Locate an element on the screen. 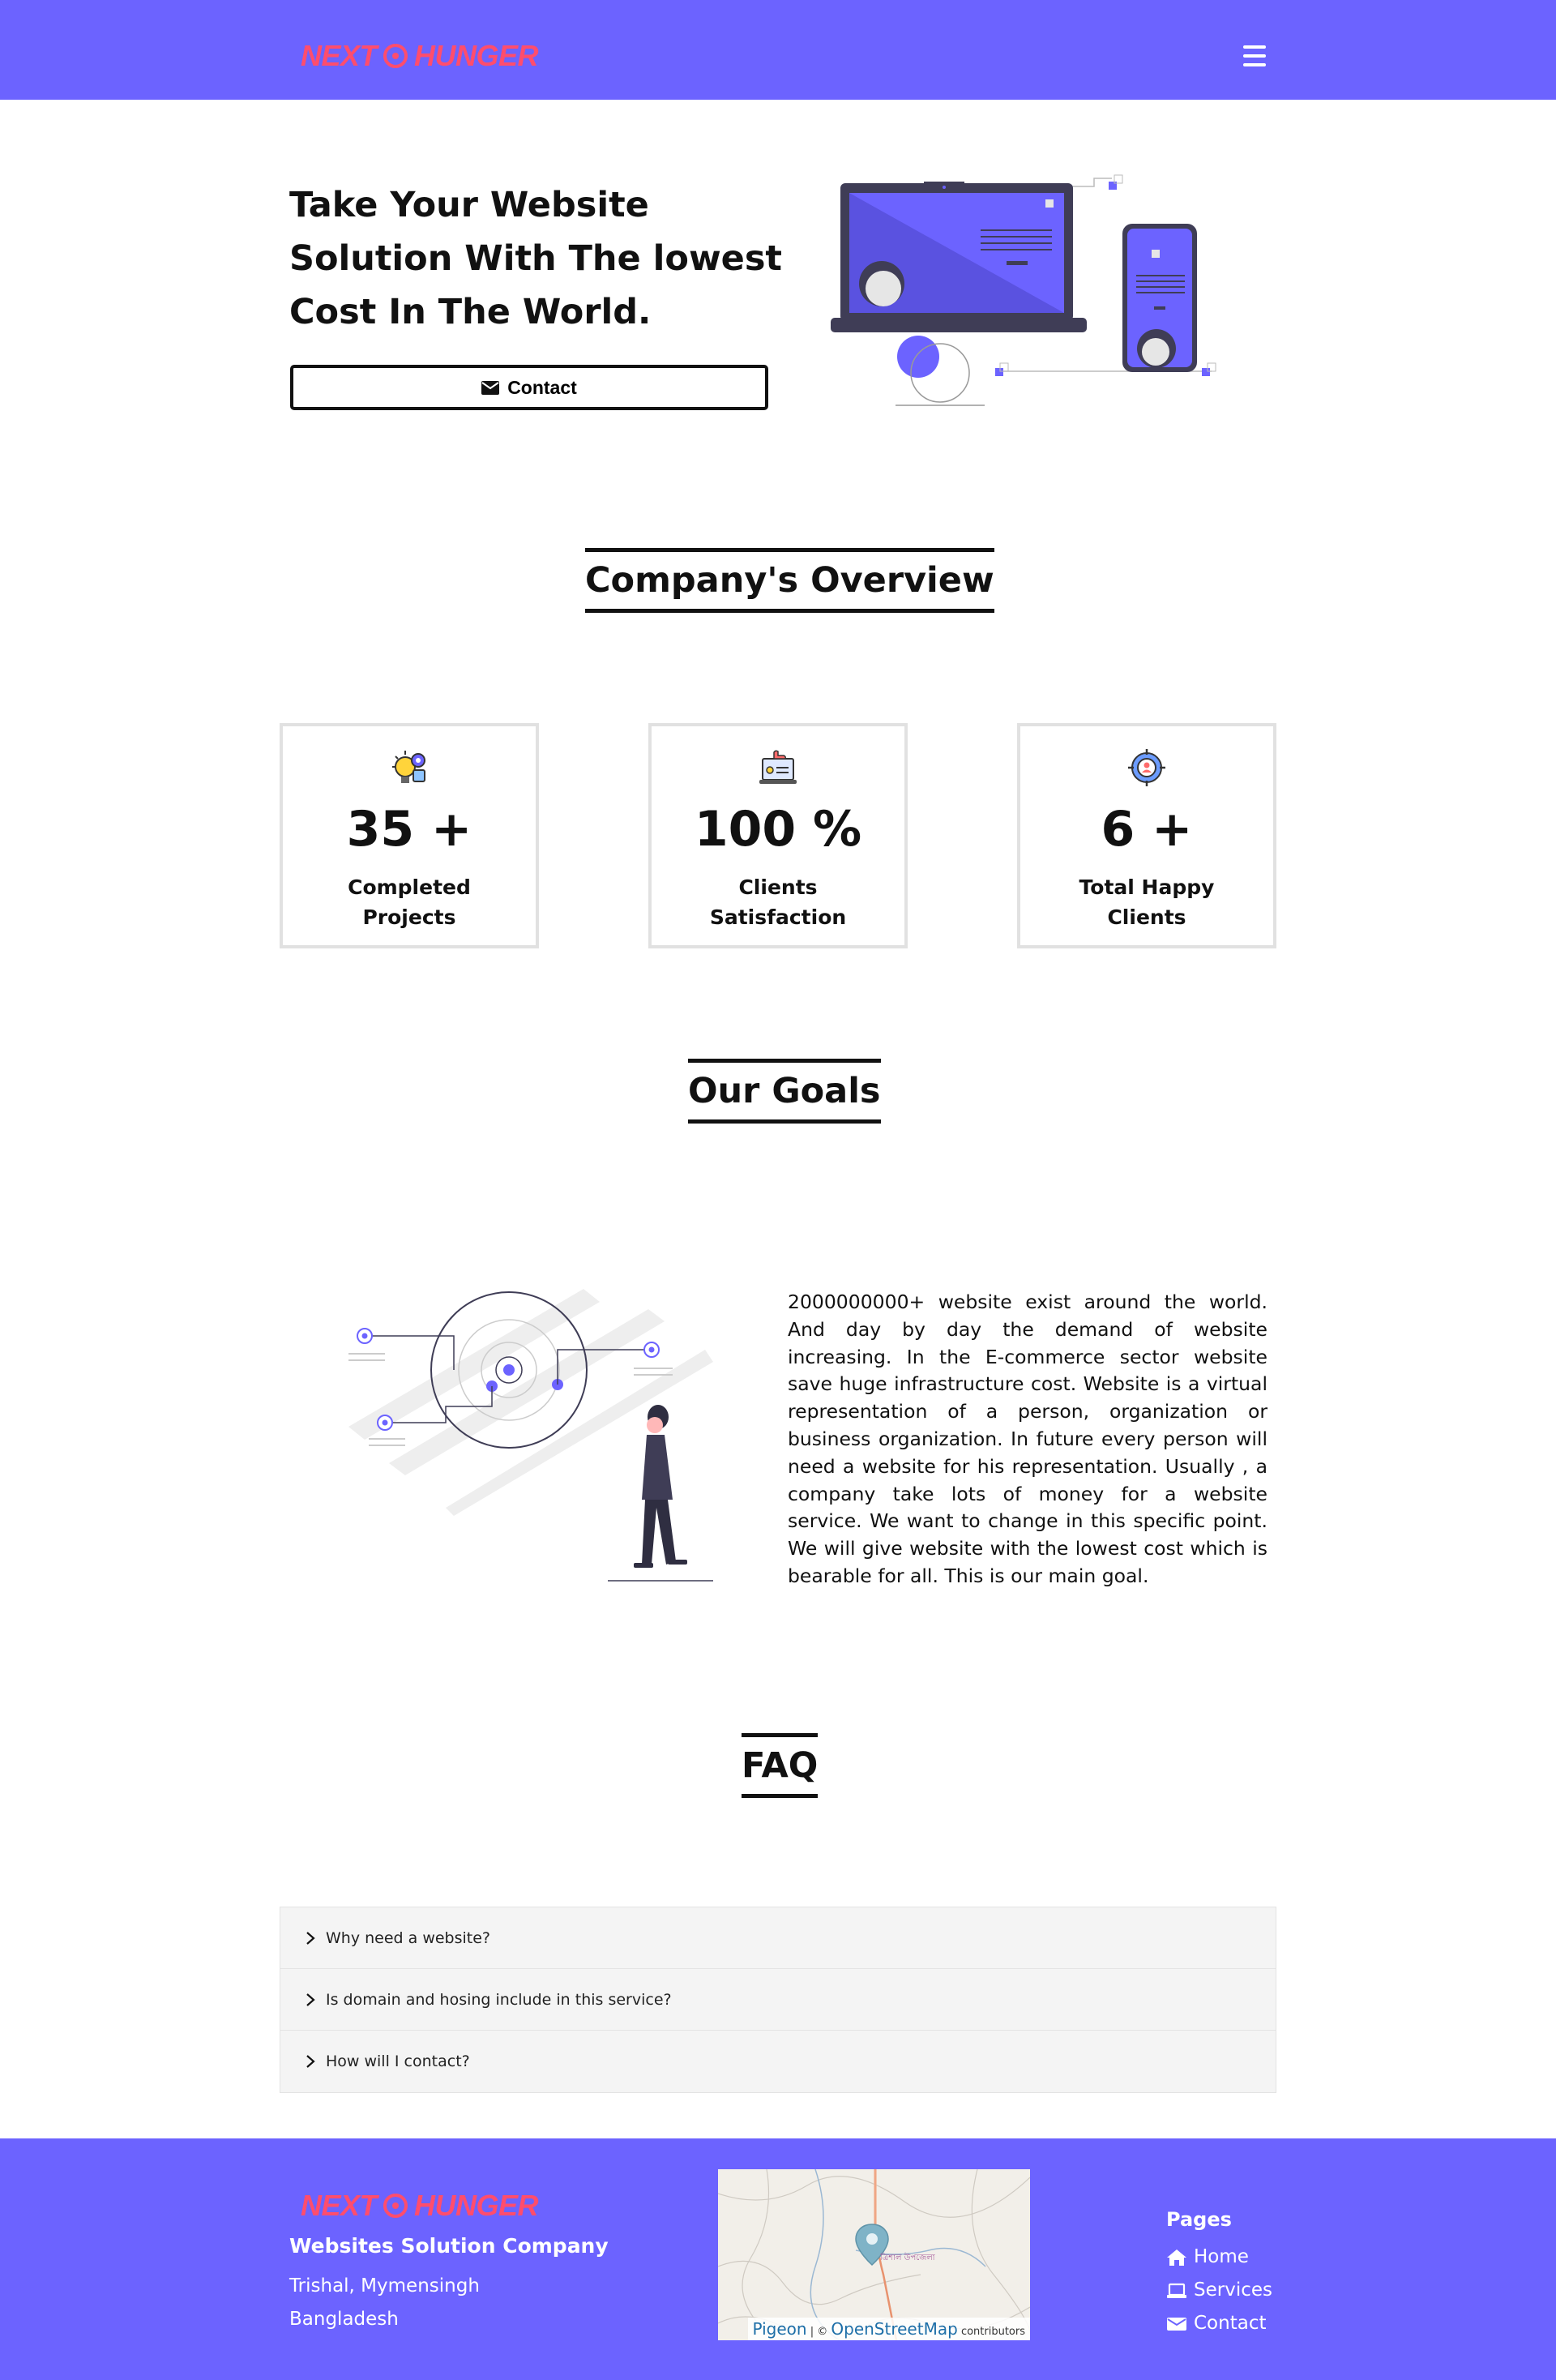 The image size is (1556, 2380). footer-brand-logo: NEXT HUNGER is located at coordinates (420, 2206).